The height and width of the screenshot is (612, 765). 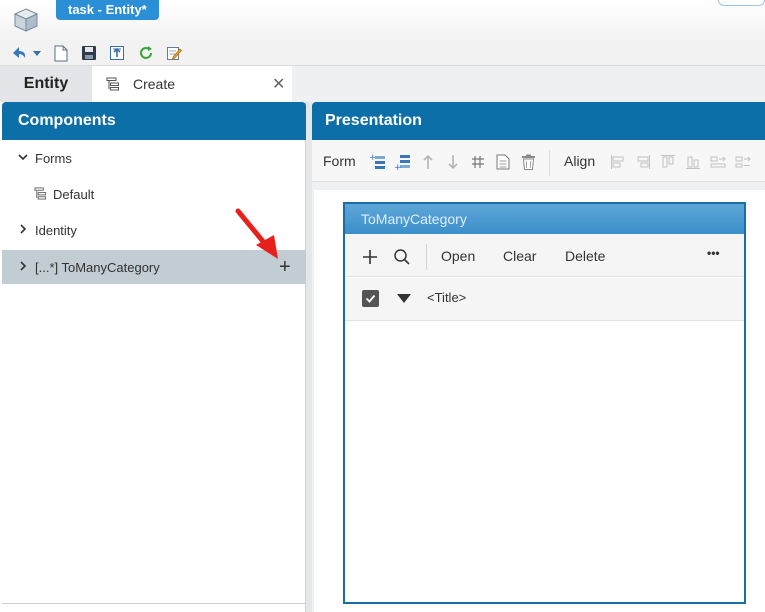 I want to click on search-icon, so click(x=402, y=257).